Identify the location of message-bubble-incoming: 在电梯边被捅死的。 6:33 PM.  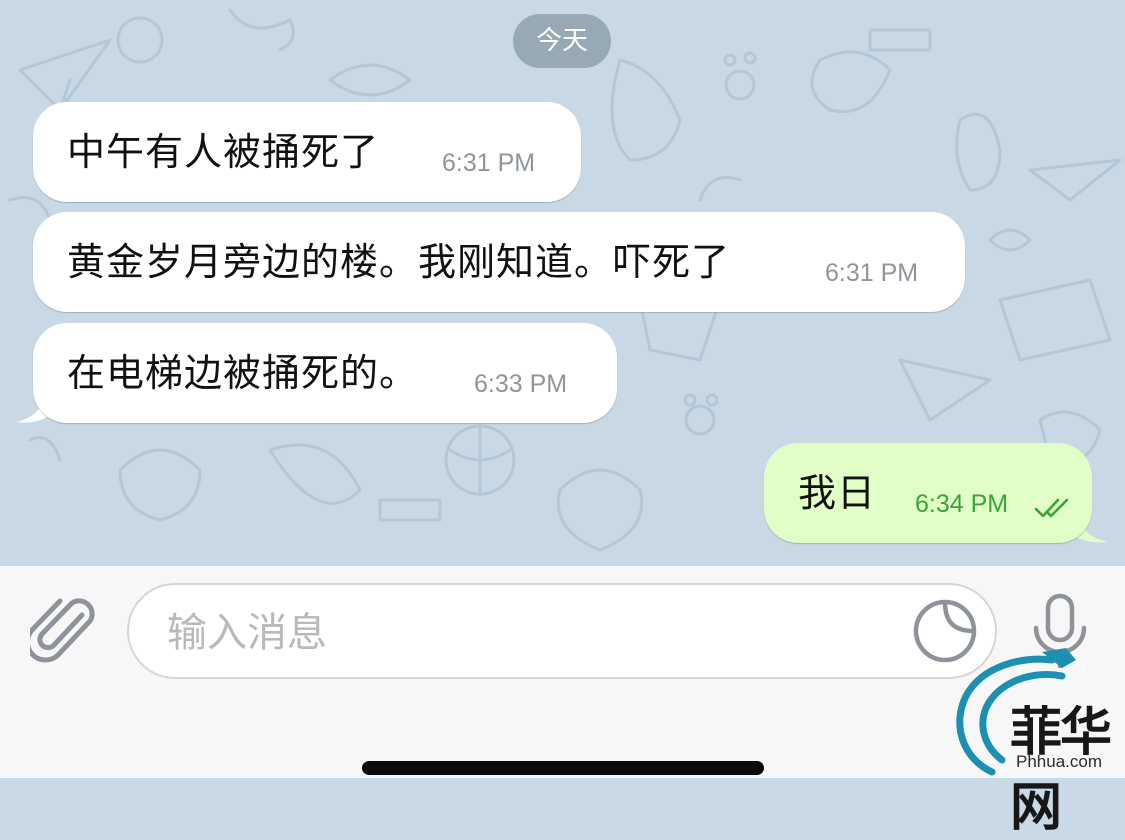
(325, 373).